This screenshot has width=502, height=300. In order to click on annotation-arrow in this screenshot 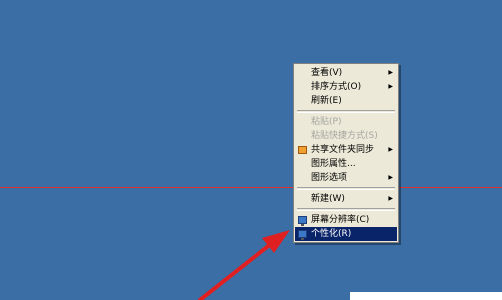, I will do `click(244, 265)`.